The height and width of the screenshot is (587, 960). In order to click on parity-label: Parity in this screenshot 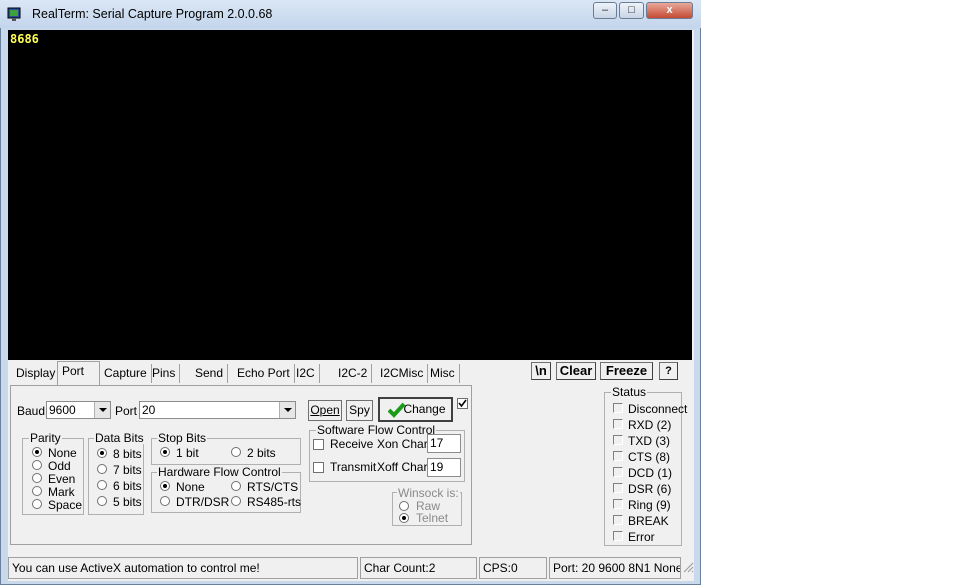, I will do `click(45, 438)`.